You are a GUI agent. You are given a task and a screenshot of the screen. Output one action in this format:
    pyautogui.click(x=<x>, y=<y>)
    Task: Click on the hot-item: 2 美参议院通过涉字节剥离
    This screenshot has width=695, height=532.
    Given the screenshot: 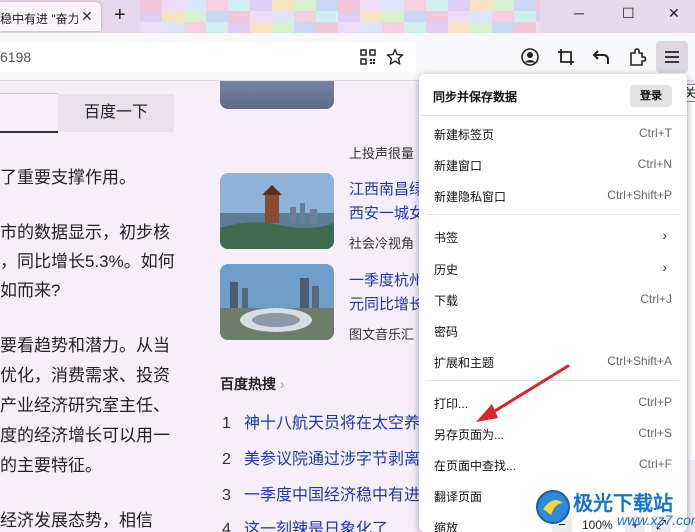 What is the action you would take?
    pyautogui.click(x=321, y=457)
    